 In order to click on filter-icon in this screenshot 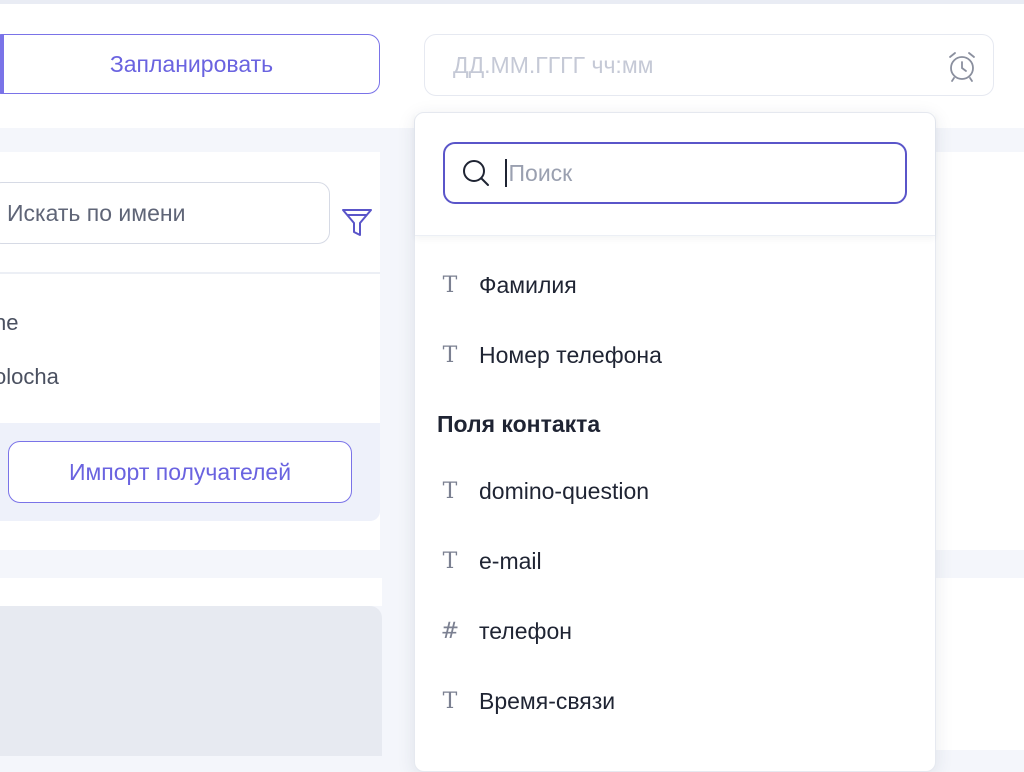, I will do `click(357, 222)`.